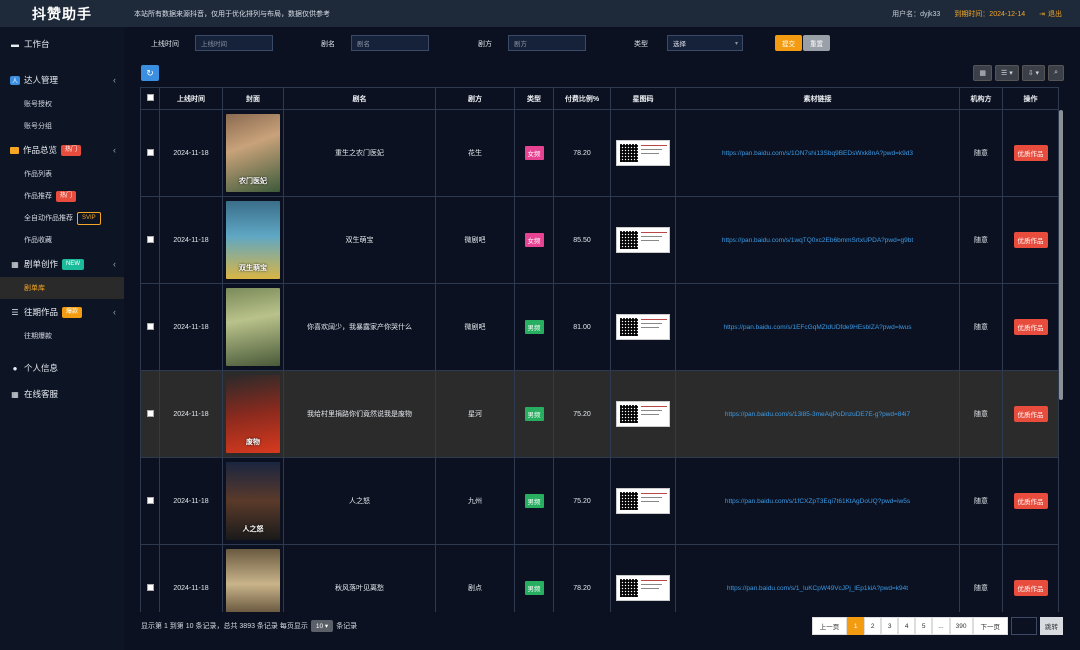 The image size is (1080, 650). Describe the element at coordinates (981, 98) in the screenshot. I see `col-header: 机构方` at that location.